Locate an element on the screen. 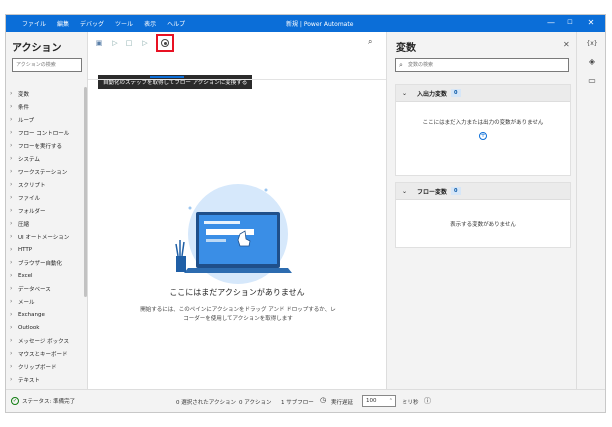 This screenshot has height=427, width=612. menu-debug: デバッグ is located at coordinates (92, 23).